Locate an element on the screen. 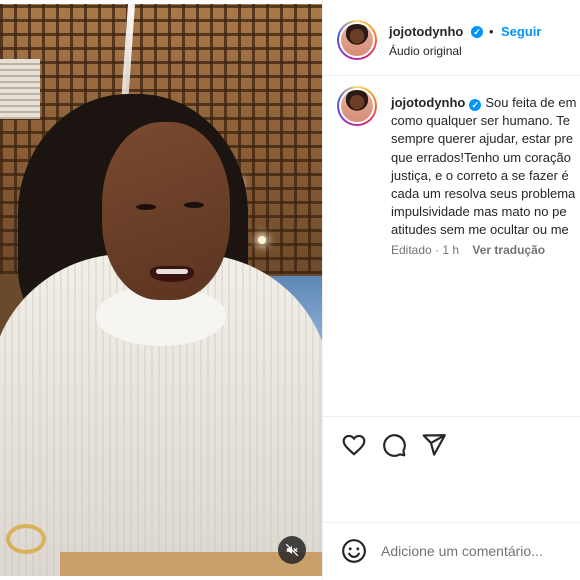  avatar is located at coordinates (357, 40).